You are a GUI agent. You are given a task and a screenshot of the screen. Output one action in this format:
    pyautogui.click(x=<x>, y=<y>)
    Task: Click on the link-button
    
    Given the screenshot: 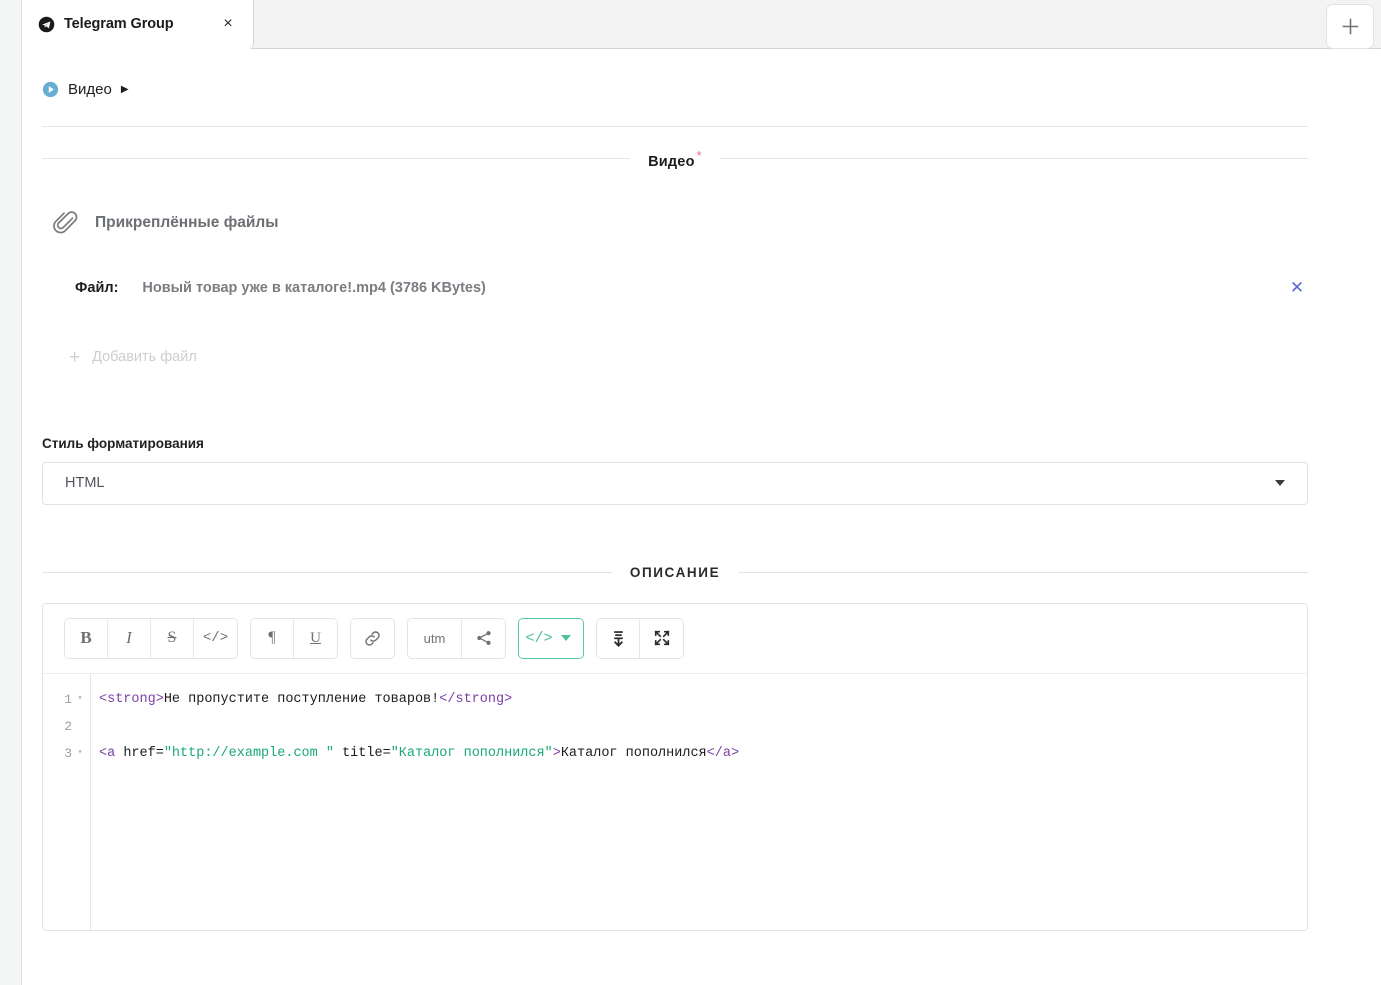 What is the action you would take?
    pyautogui.click(x=372, y=638)
    